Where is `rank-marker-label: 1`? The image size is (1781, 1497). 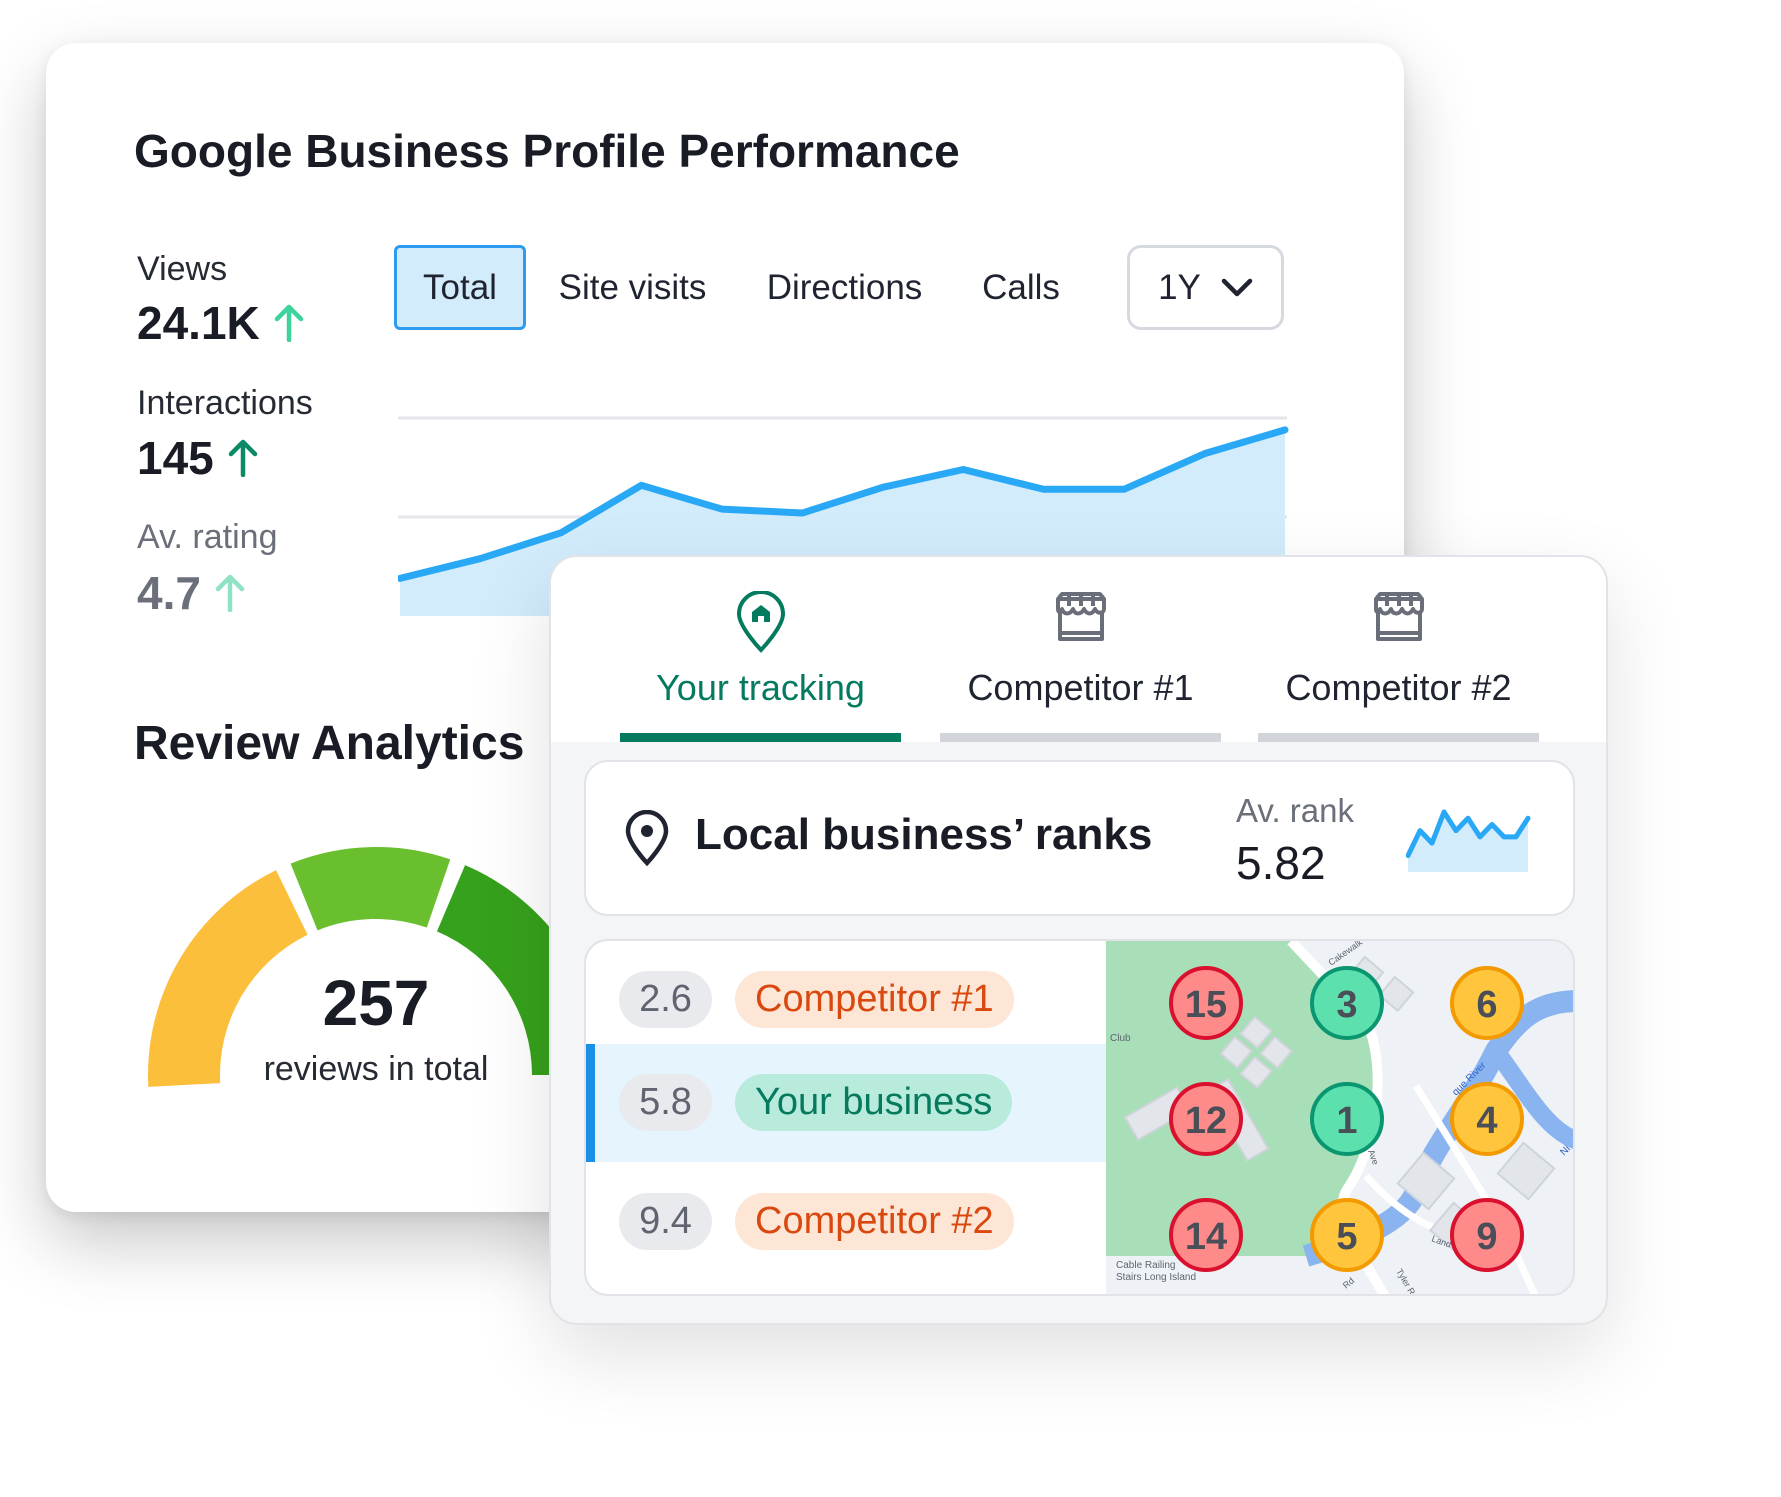 rank-marker-label: 1 is located at coordinates (1346, 1121).